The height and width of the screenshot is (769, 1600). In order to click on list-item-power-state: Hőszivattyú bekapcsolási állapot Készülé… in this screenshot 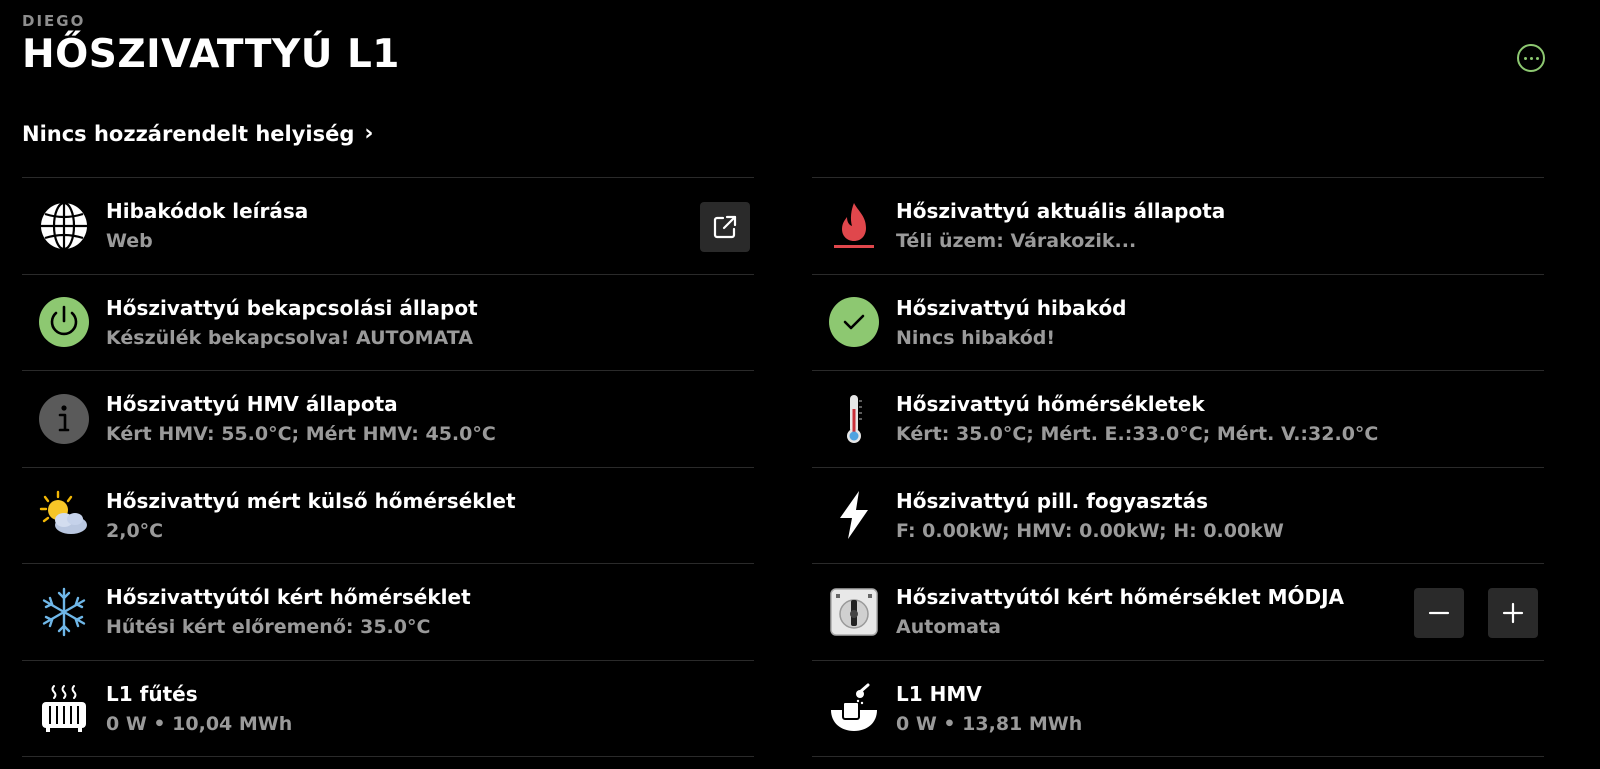, I will do `click(388, 322)`.